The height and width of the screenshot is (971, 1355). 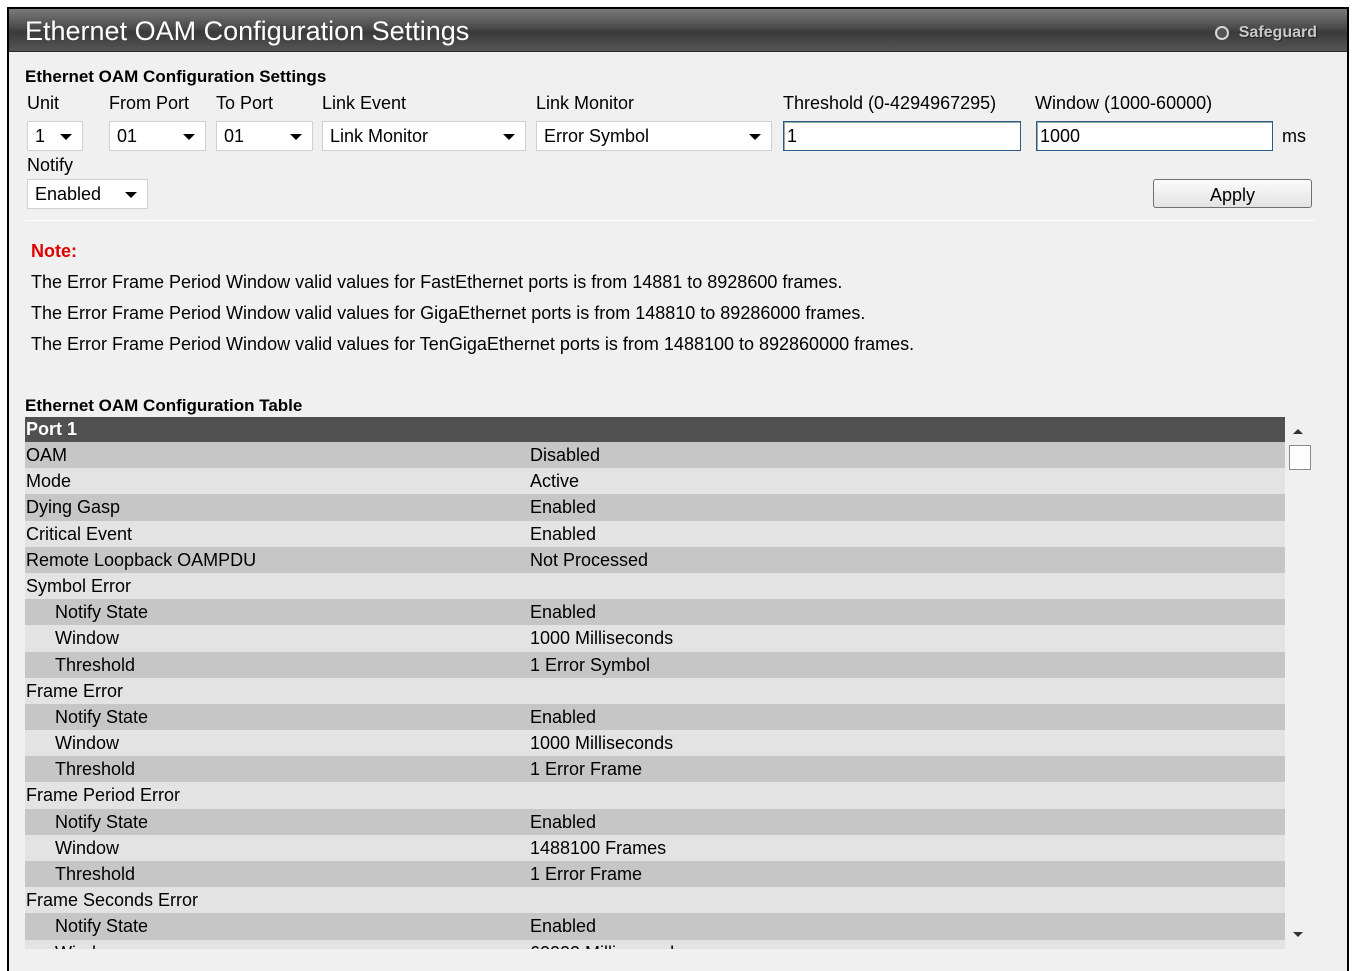 I want to click on link-event-label: Link Event, so click(x=364, y=103).